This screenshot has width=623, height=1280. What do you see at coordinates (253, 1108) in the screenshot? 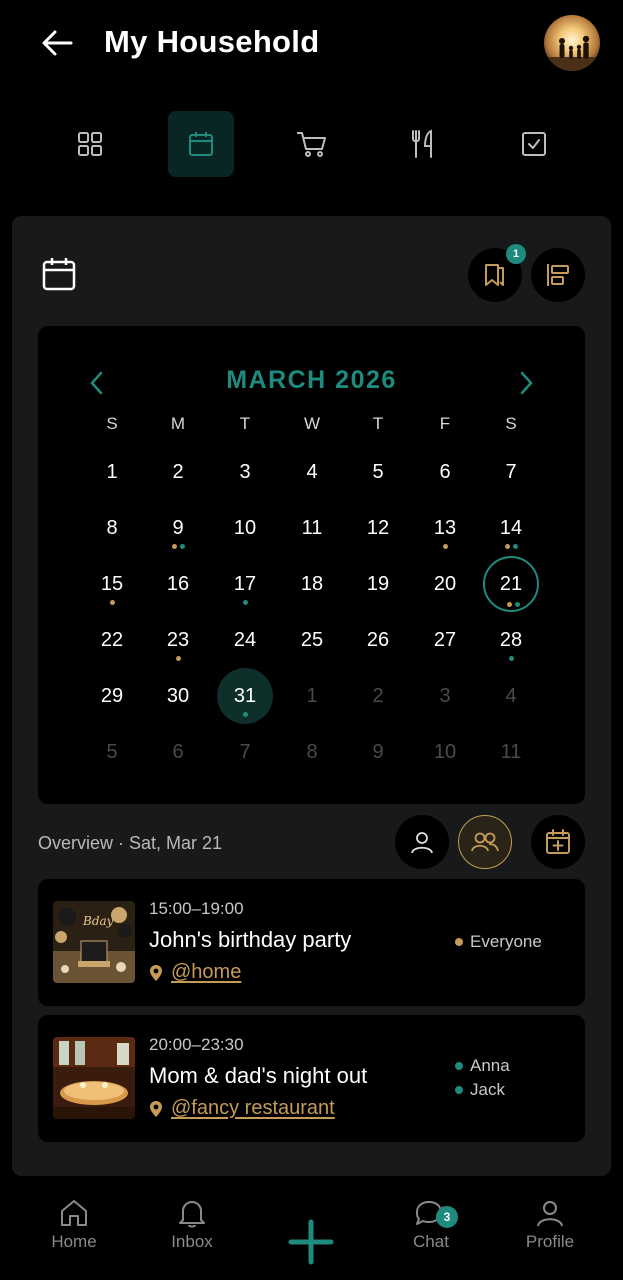
I see `event-location-text: @fancy restaurant` at bounding box center [253, 1108].